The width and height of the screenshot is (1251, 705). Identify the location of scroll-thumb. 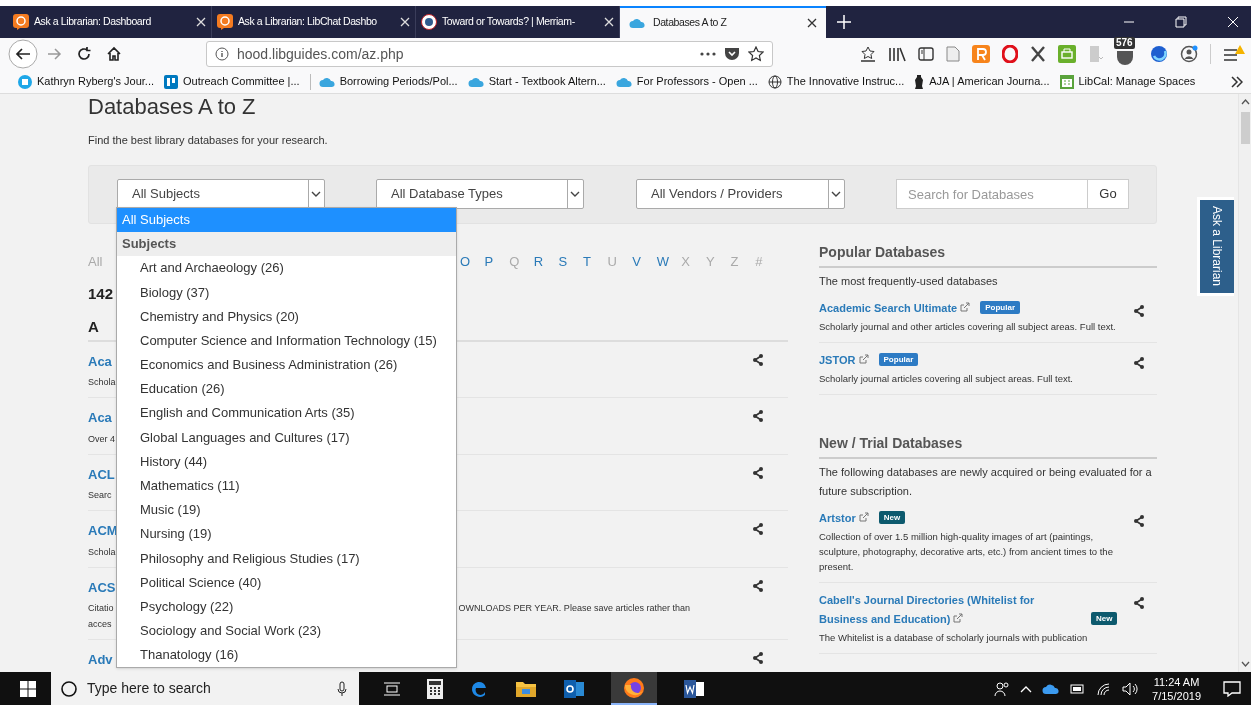
(1245, 128).